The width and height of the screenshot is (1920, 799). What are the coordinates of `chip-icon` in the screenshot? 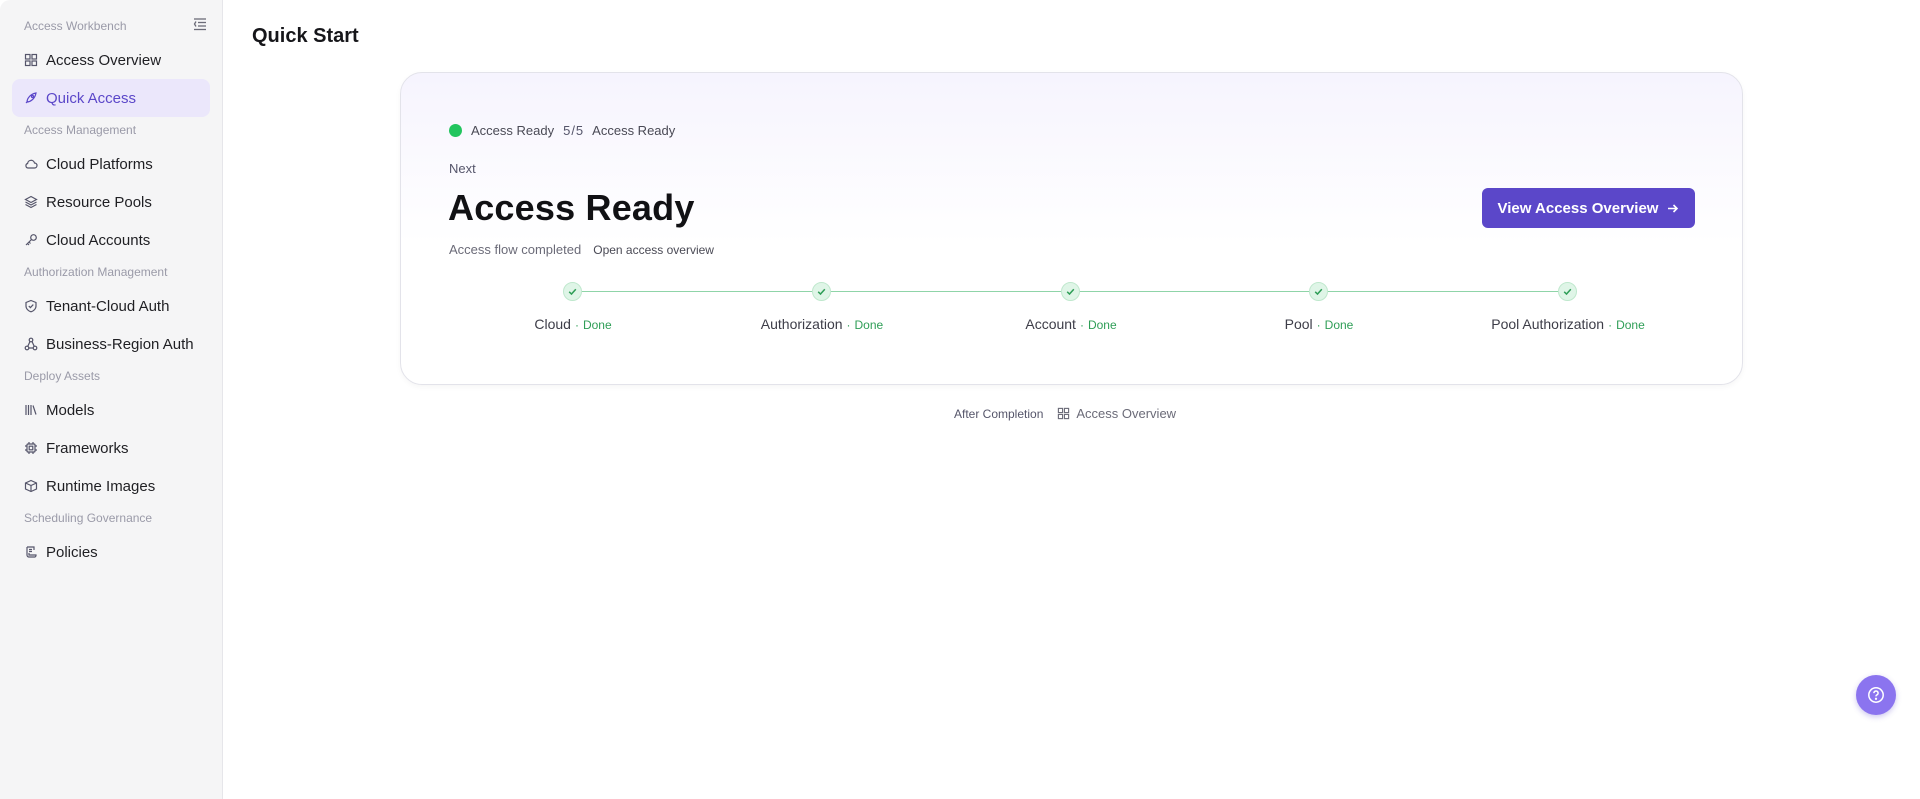 It's located at (31, 448).